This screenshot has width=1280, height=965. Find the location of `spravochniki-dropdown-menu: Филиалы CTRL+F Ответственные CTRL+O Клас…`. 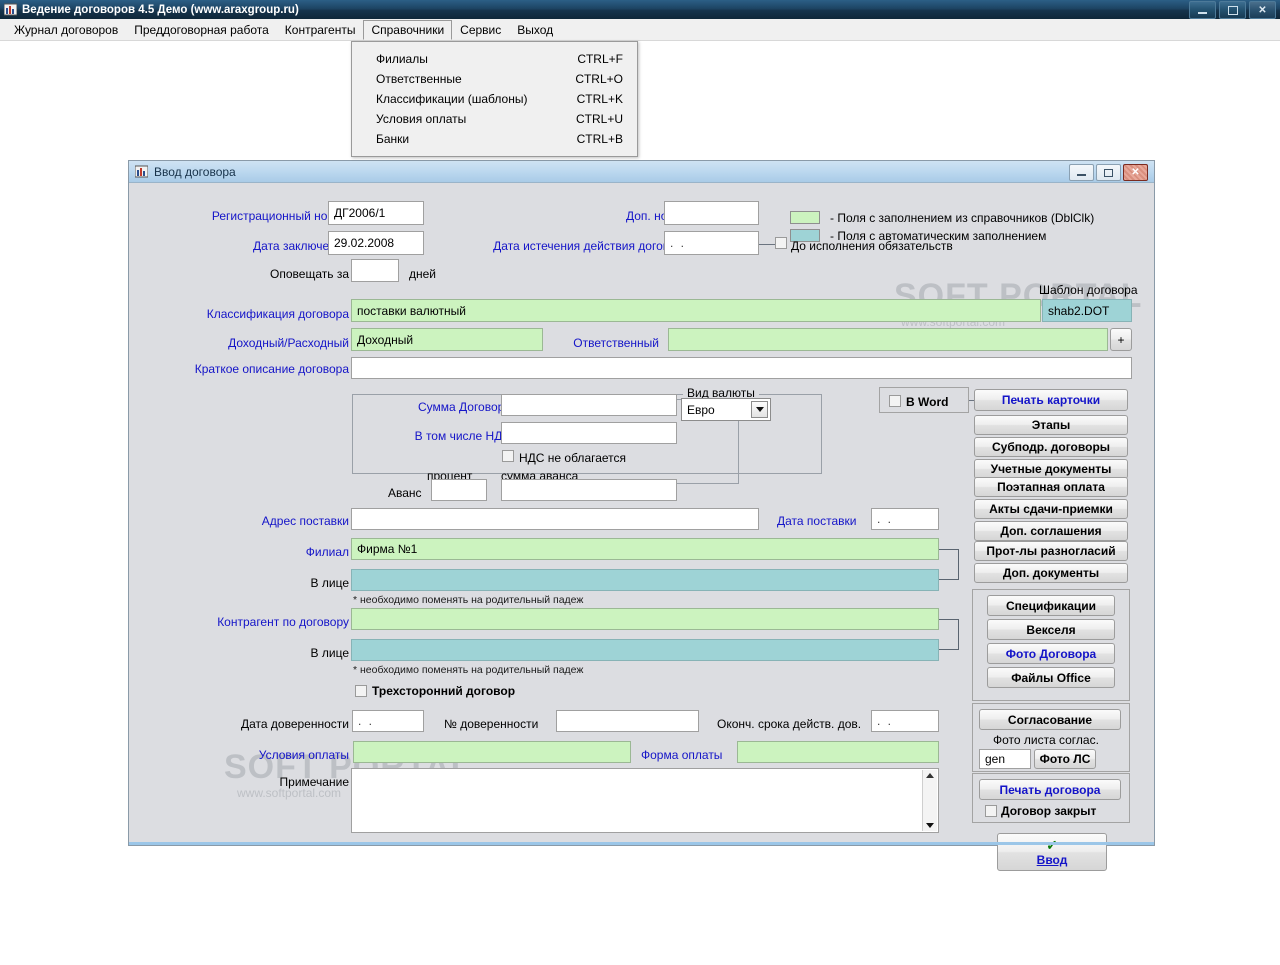

spravochniki-dropdown-menu: Филиалы CTRL+F Ответственные CTRL+O Клас… is located at coordinates (494, 99).